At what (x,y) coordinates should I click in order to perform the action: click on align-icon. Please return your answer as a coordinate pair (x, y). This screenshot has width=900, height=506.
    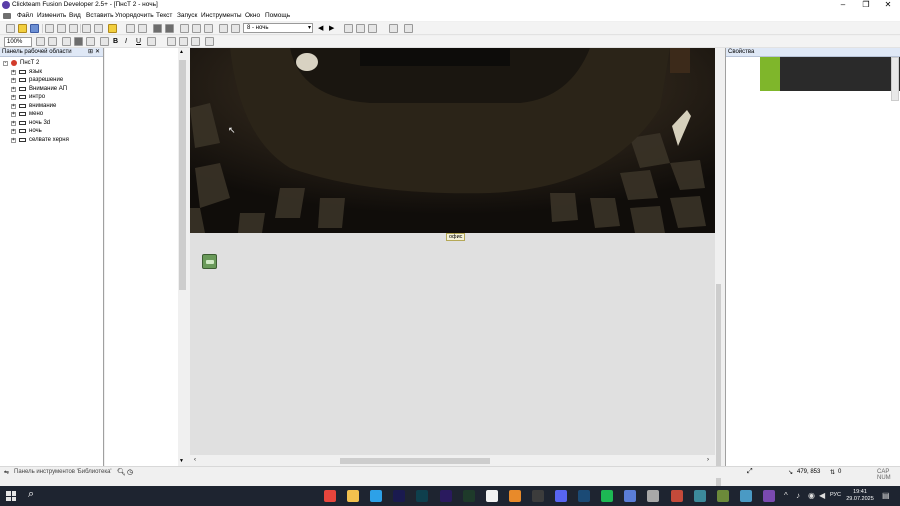
    Looking at the image, I should click on (104, 41).